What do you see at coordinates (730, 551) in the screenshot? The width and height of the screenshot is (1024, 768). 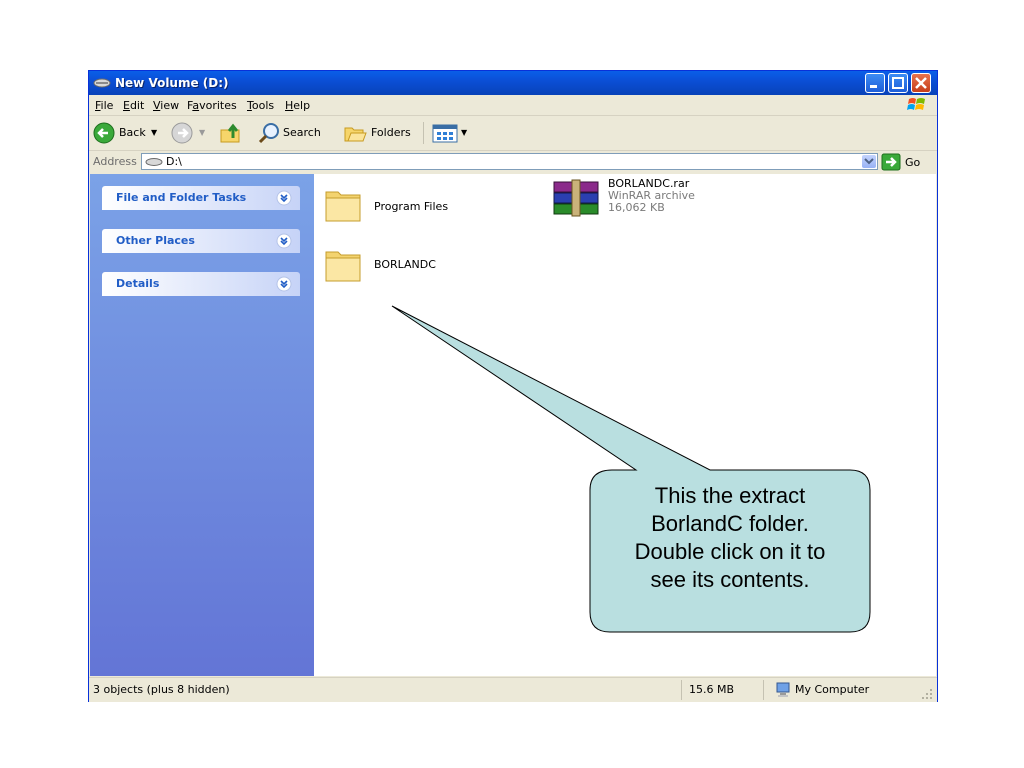 I see `callout-line: Double click on it to` at bounding box center [730, 551].